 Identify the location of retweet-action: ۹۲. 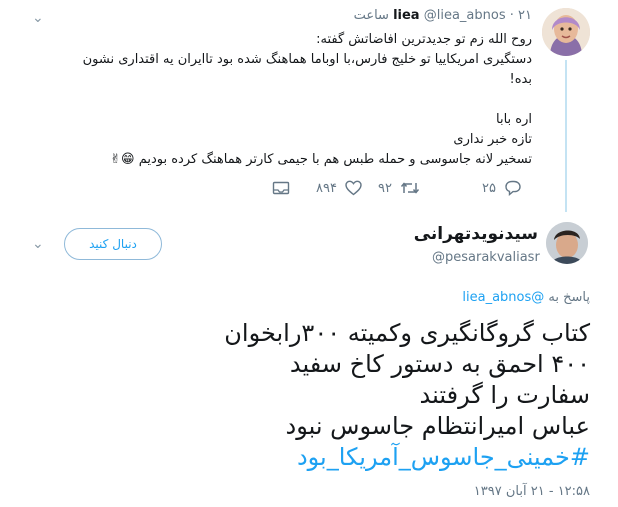
(399, 188).